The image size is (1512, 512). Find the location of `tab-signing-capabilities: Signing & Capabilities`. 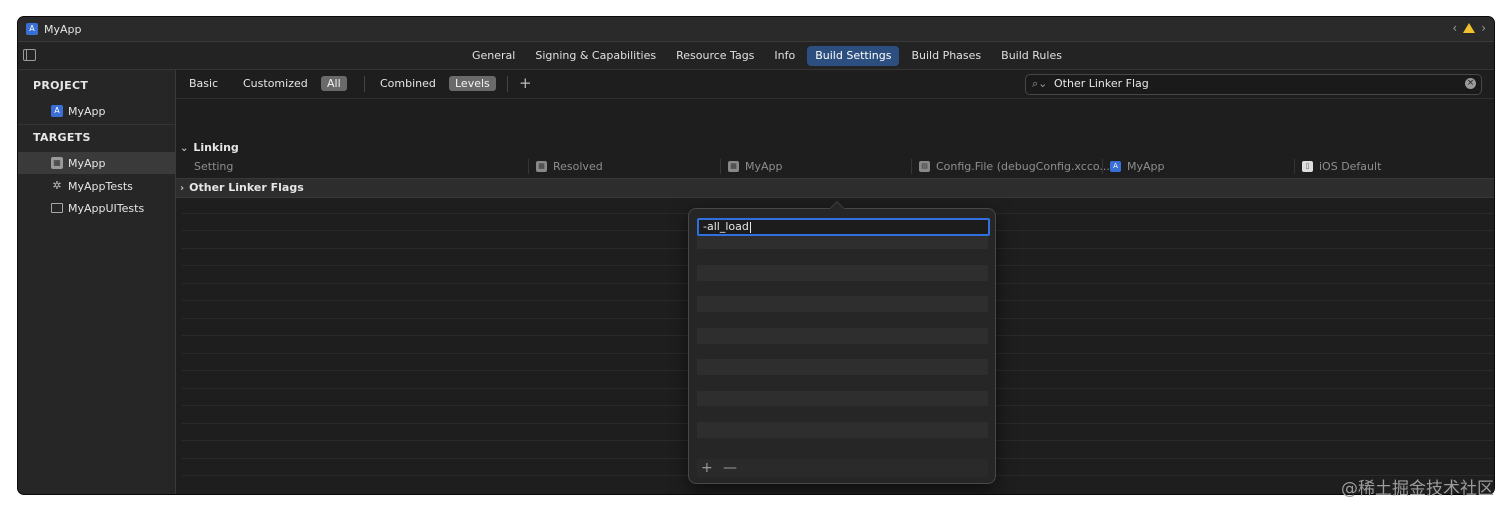

tab-signing-capabilities: Signing & Capabilities is located at coordinates (595, 56).